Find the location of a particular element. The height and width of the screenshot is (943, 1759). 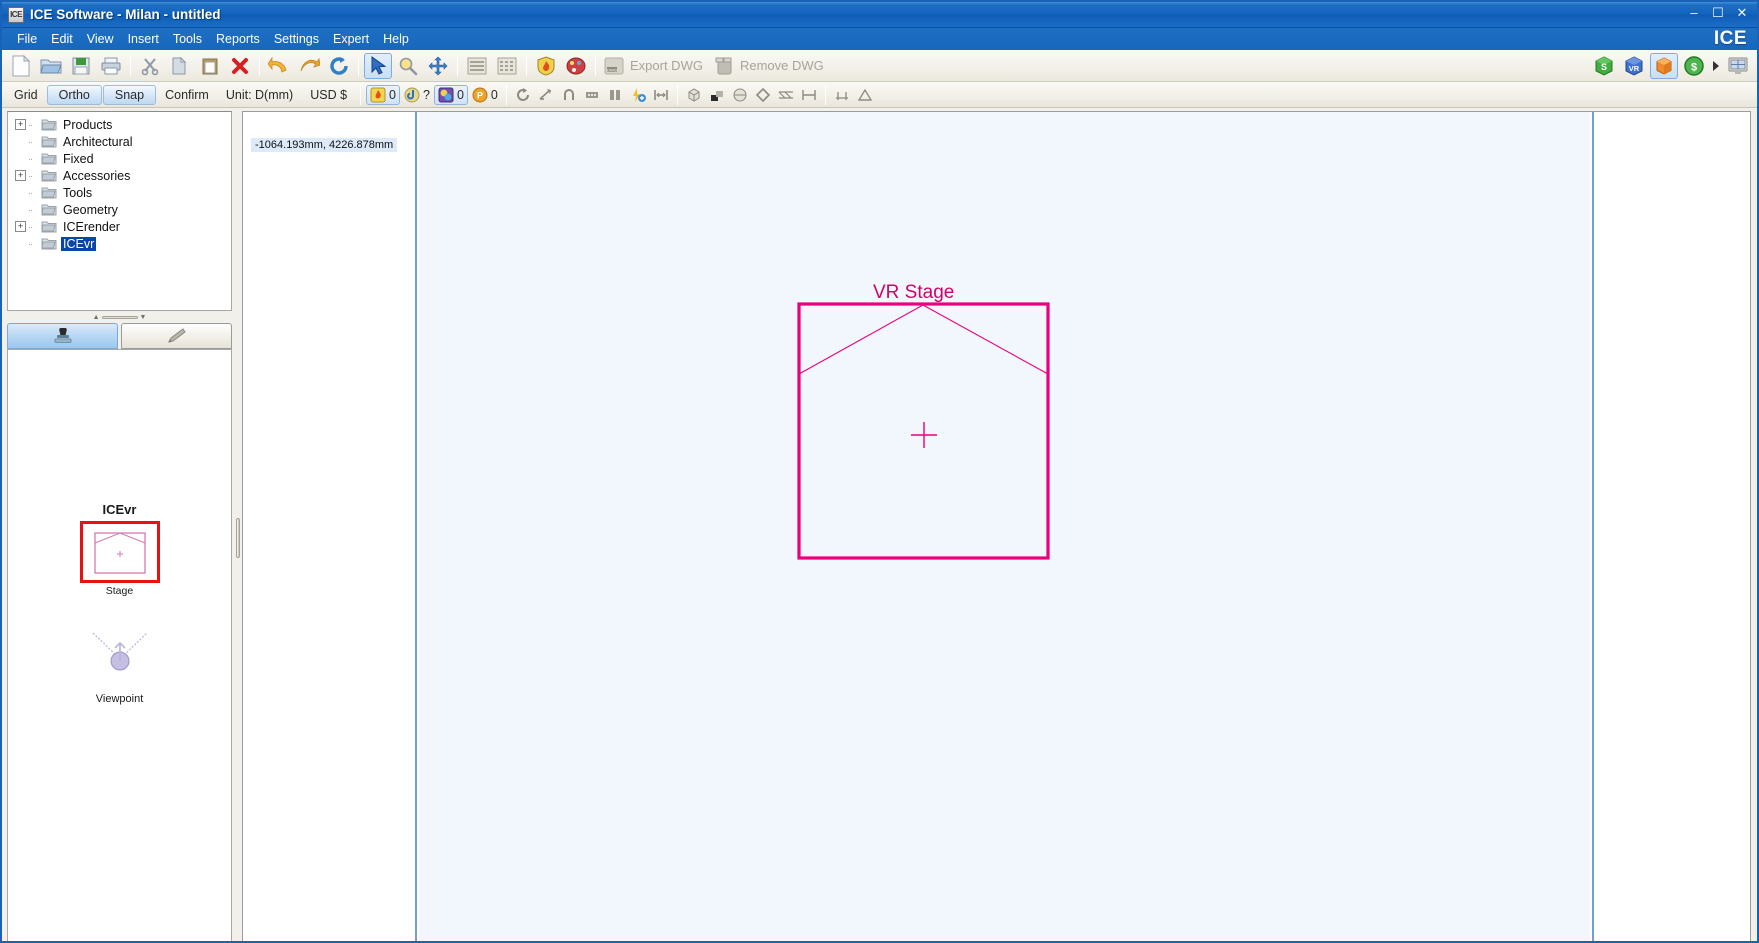

pan-move-button is located at coordinates (438, 66).